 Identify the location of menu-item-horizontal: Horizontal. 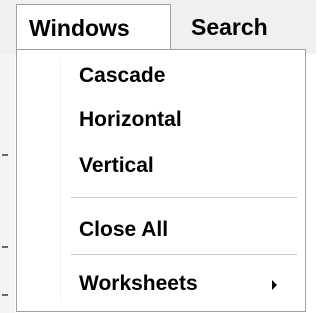
(130, 120).